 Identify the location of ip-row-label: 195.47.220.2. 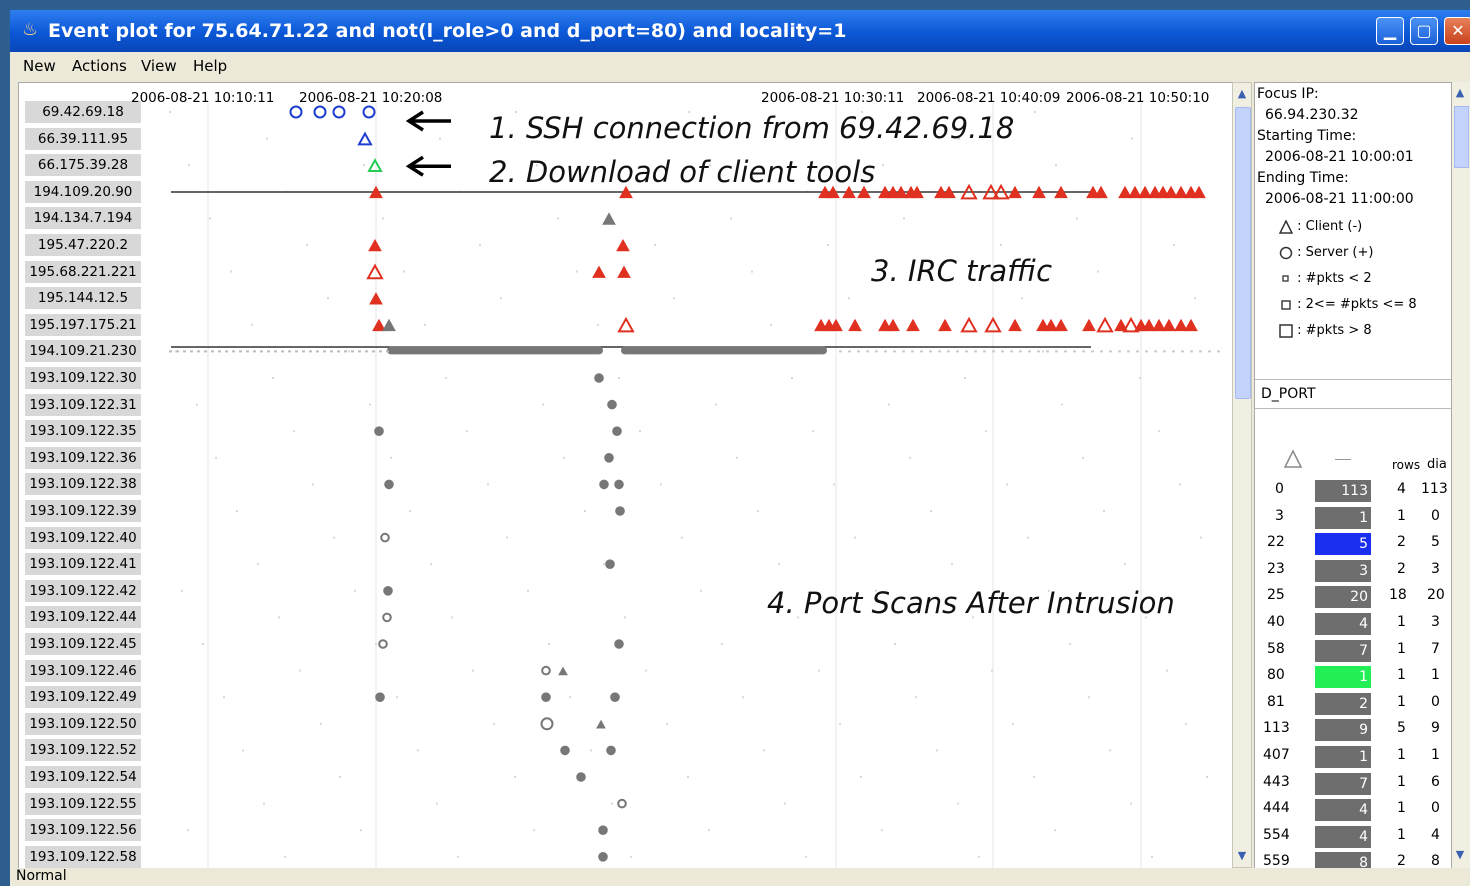
(83, 245).